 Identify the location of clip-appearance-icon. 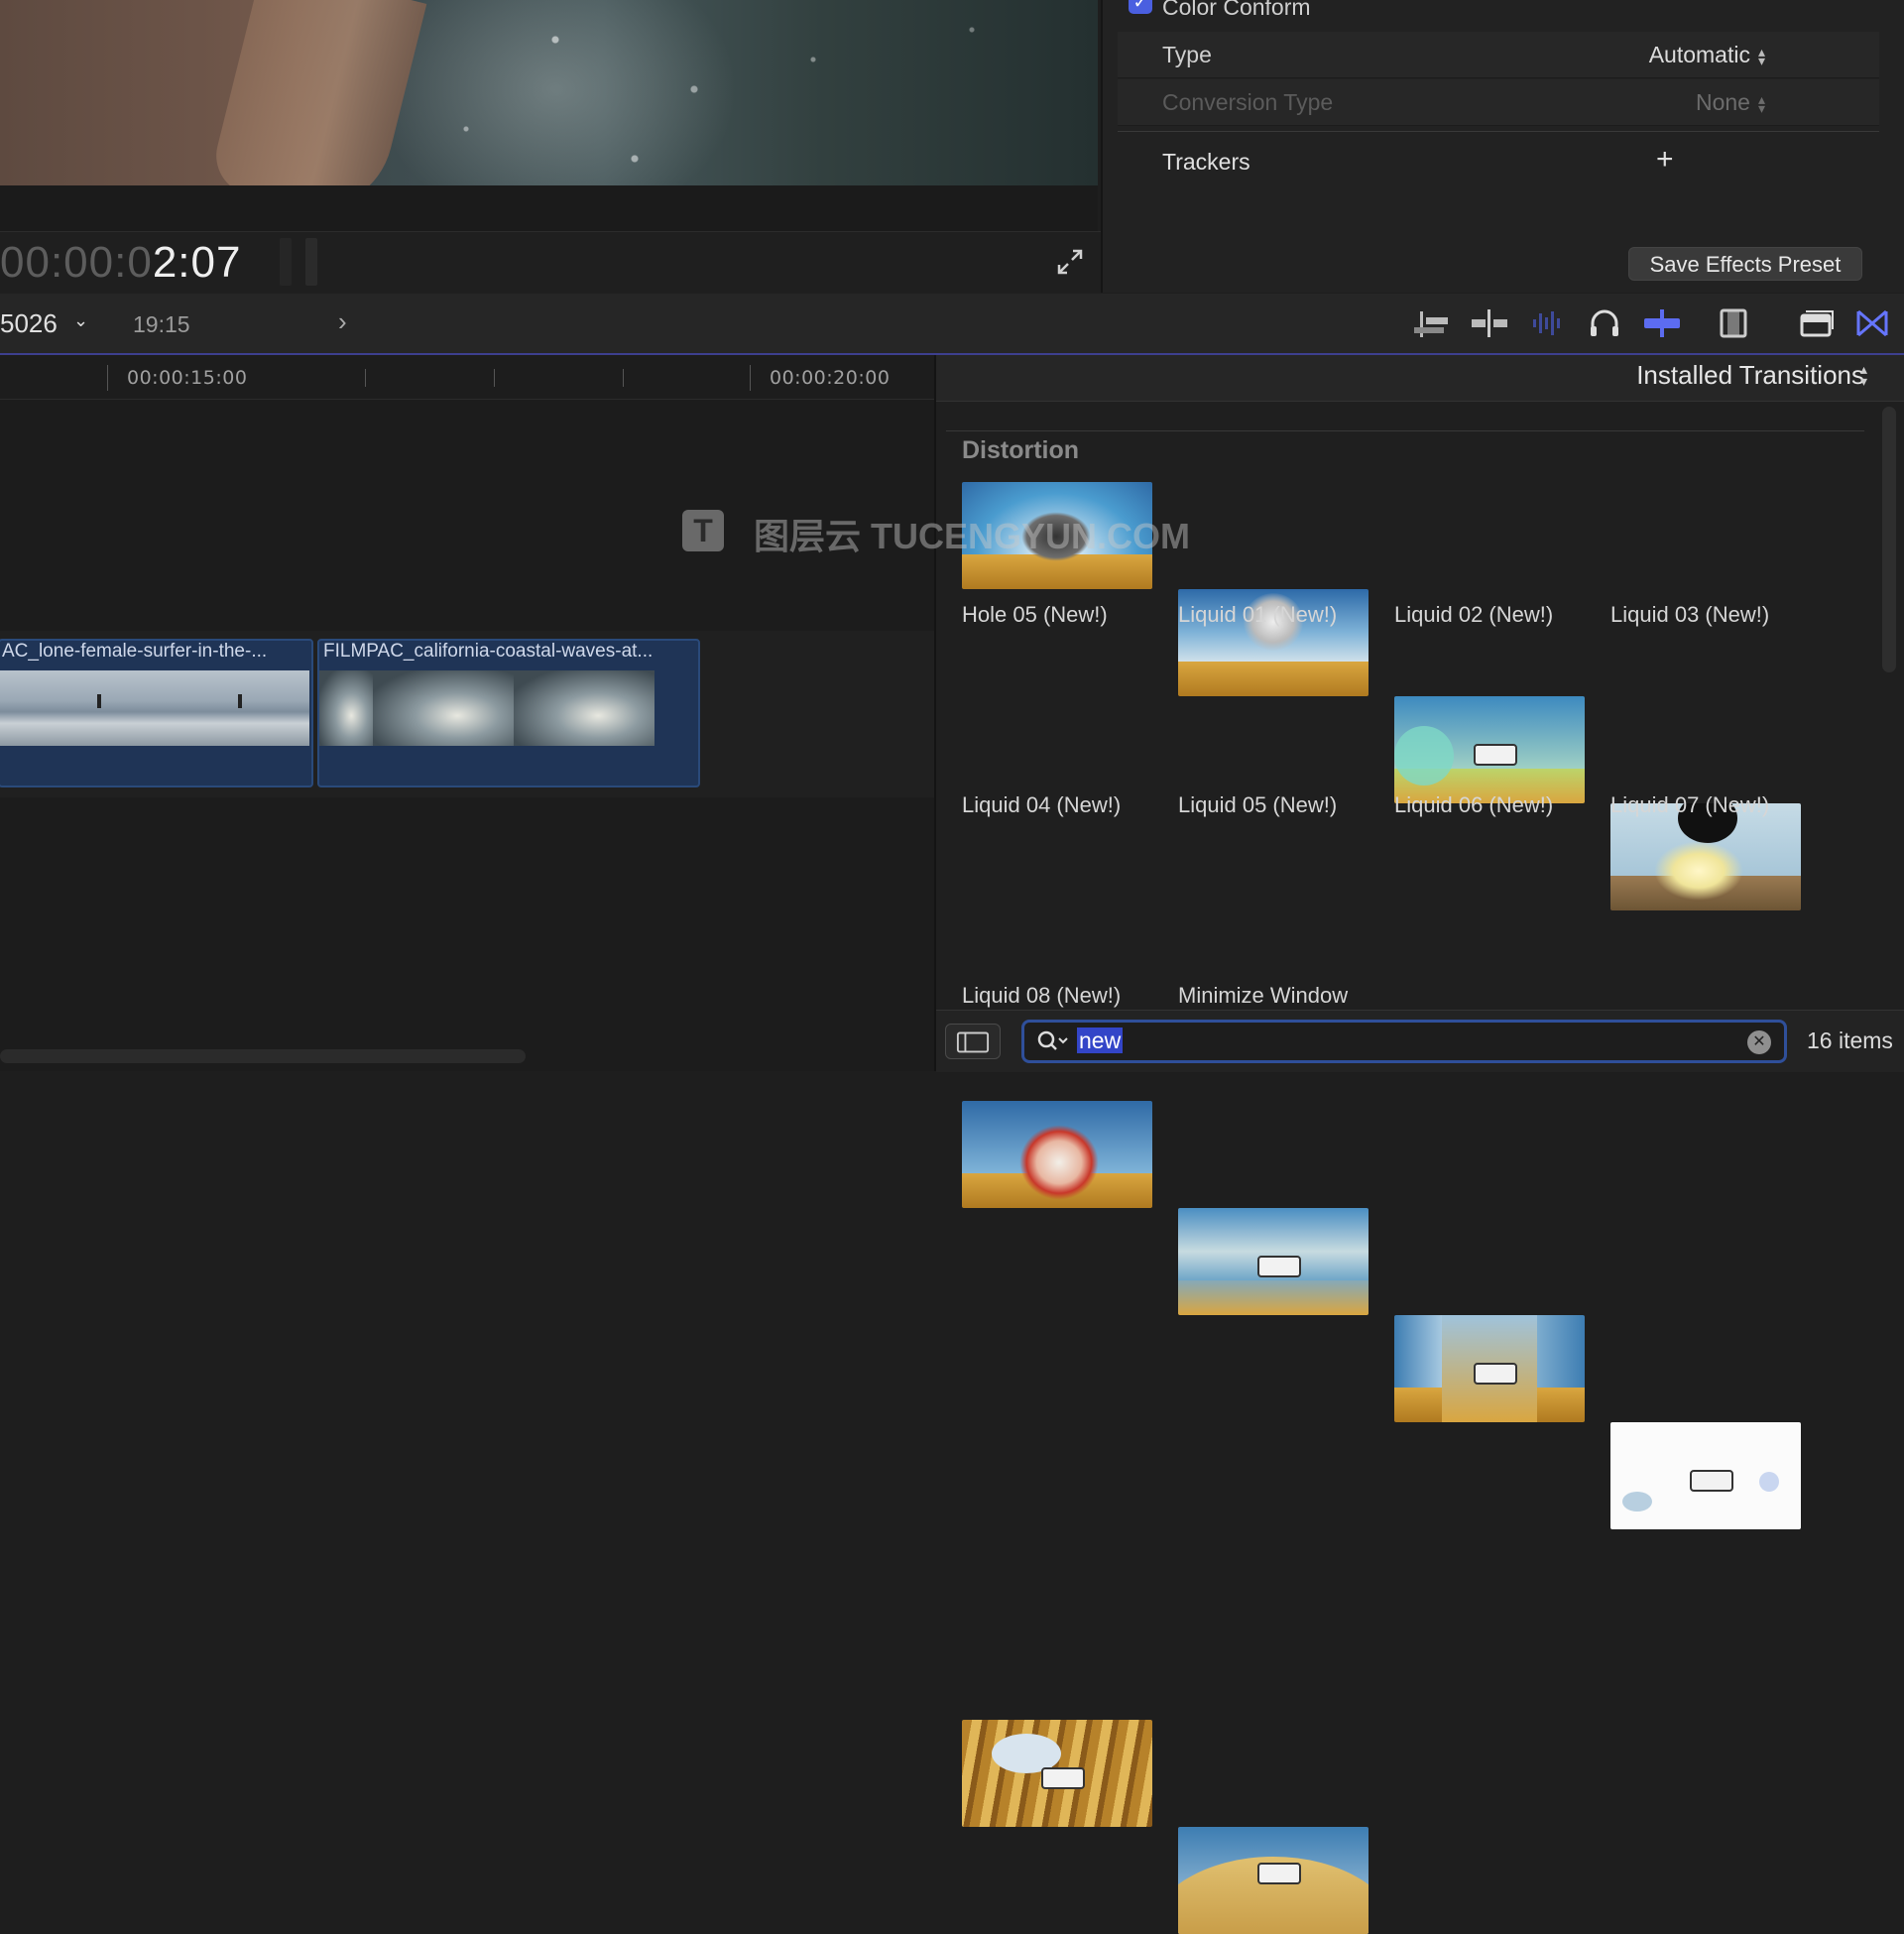
(1733, 323).